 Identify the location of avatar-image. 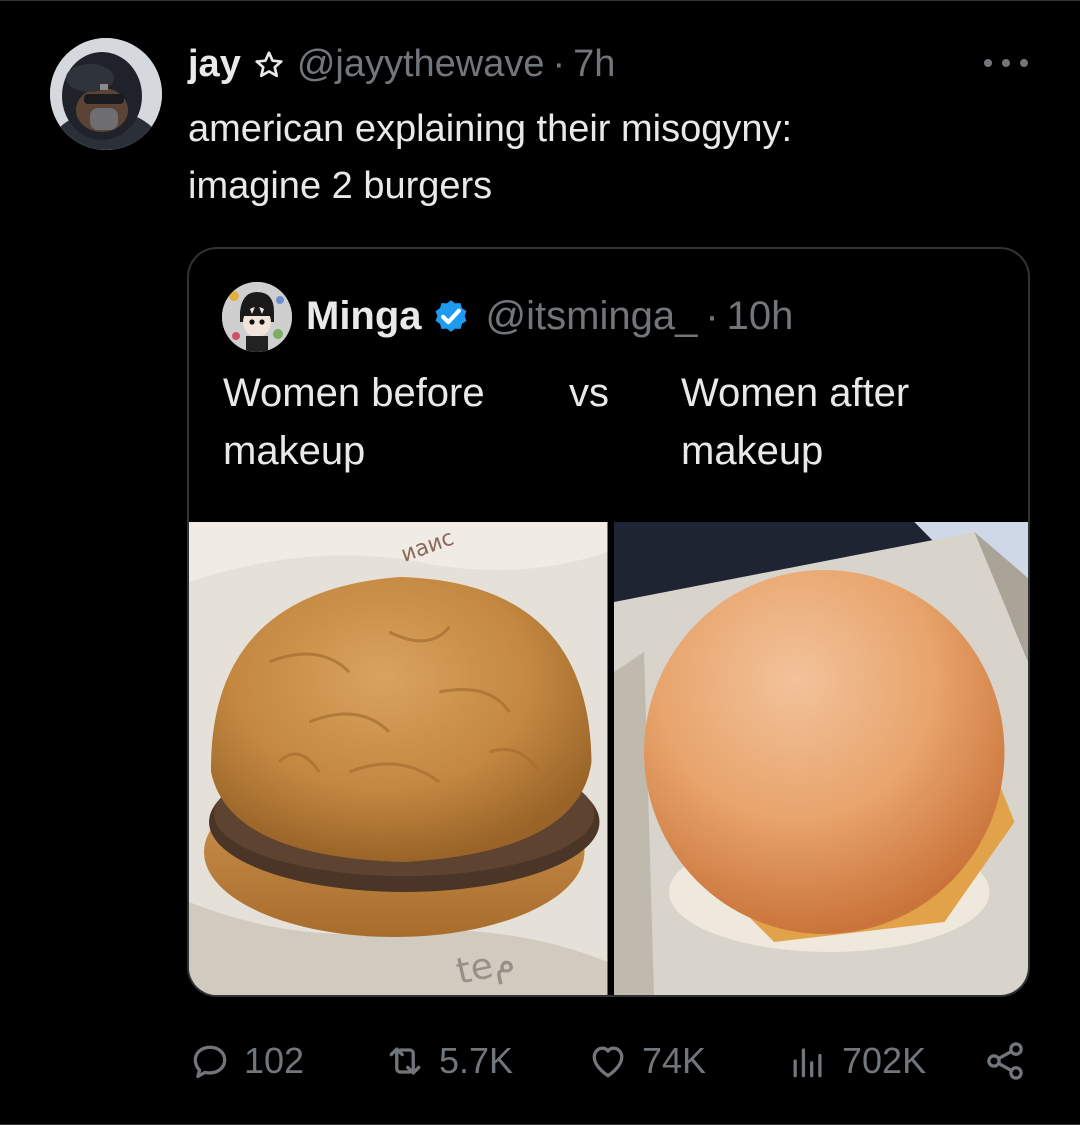
(106, 94).